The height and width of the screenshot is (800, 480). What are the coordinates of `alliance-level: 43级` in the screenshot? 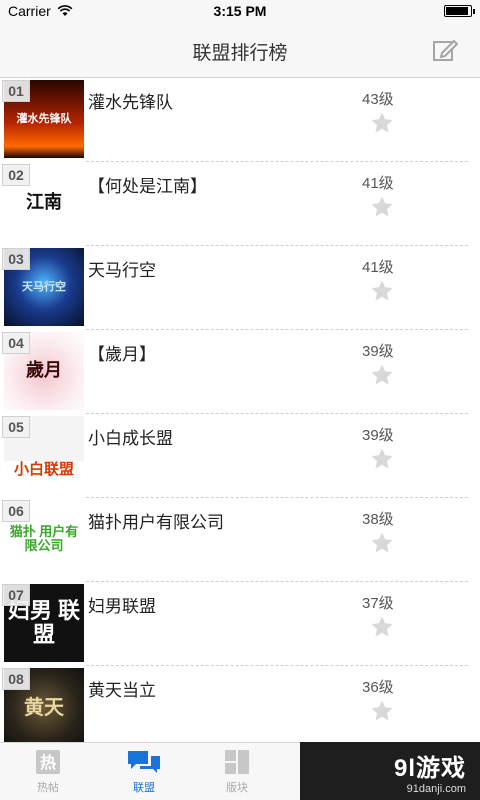 It's located at (378, 99).